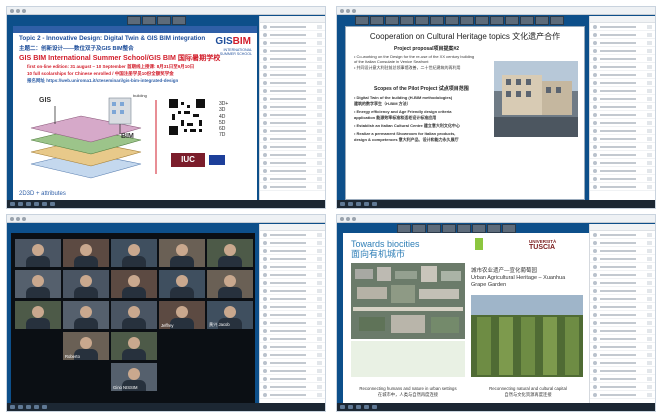 The height and width of the screenshot is (416, 660). What do you see at coordinates (182, 315) in the screenshot?
I see `participant-video-tile: Jeffrey` at bounding box center [182, 315].